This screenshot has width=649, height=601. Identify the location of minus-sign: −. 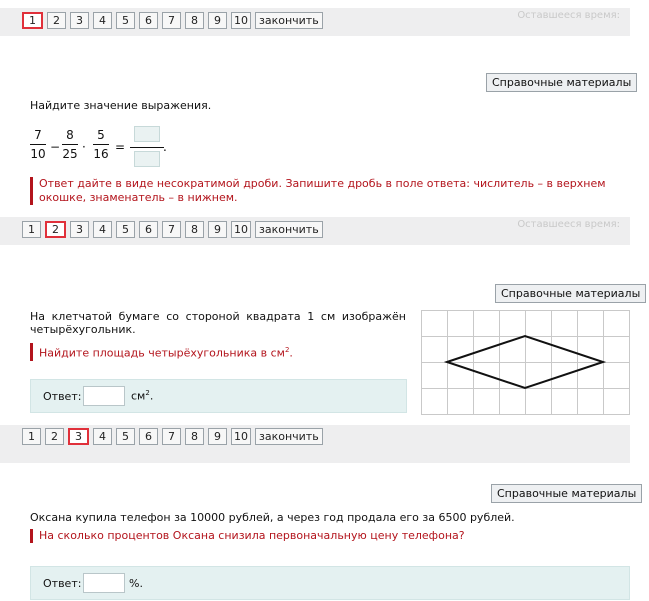
(55, 147).